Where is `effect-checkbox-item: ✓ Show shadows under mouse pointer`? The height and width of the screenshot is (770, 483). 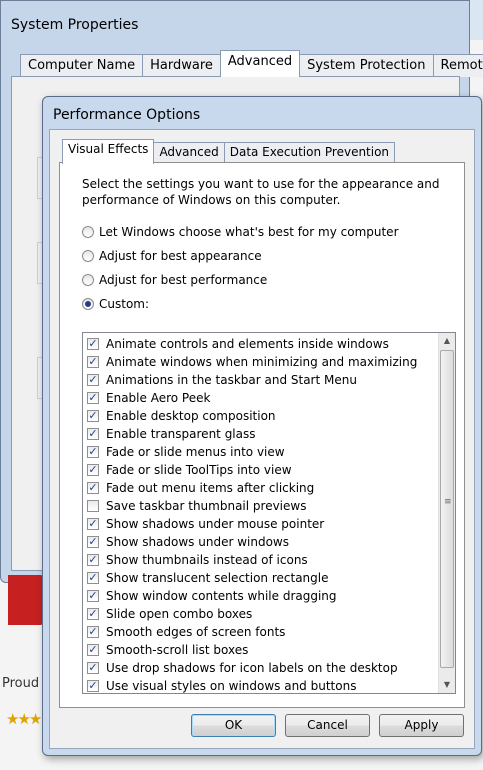
effect-checkbox-item: ✓ Show shadows under mouse pointer is located at coordinates (252, 524).